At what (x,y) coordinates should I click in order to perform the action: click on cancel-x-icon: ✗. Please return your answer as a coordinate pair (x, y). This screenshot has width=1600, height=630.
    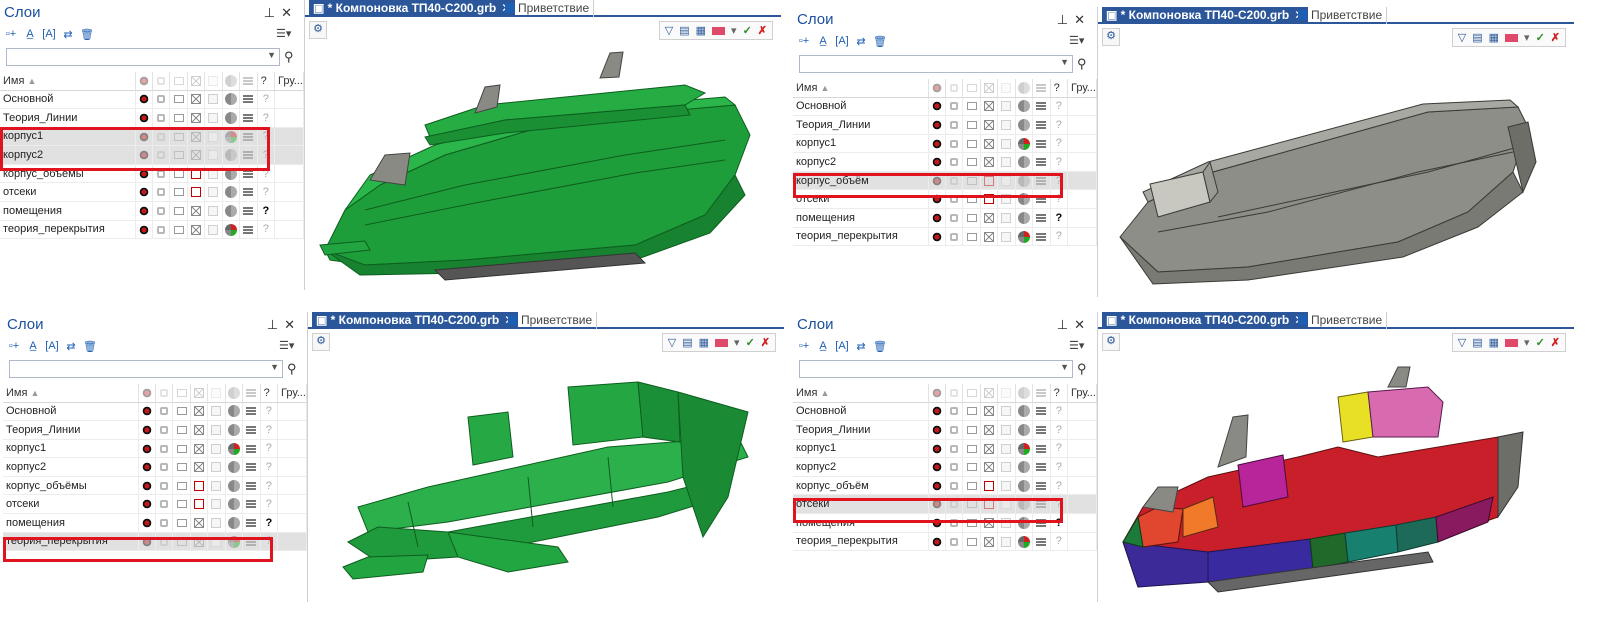
    Looking at the image, I should click on (762, 30).